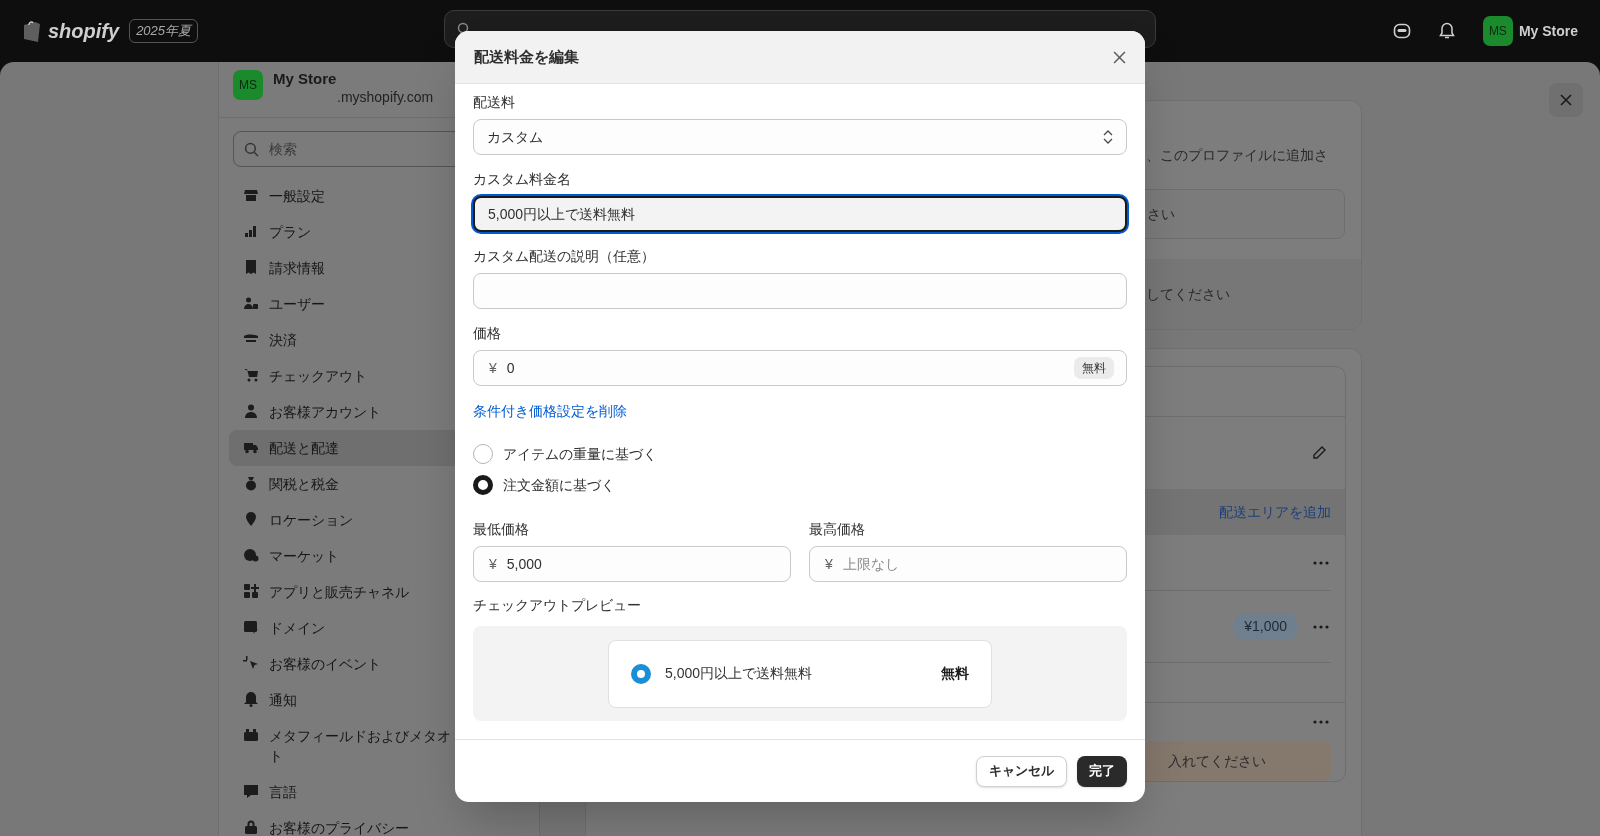  I want to click on location-pin-icon, so click(251, 519).